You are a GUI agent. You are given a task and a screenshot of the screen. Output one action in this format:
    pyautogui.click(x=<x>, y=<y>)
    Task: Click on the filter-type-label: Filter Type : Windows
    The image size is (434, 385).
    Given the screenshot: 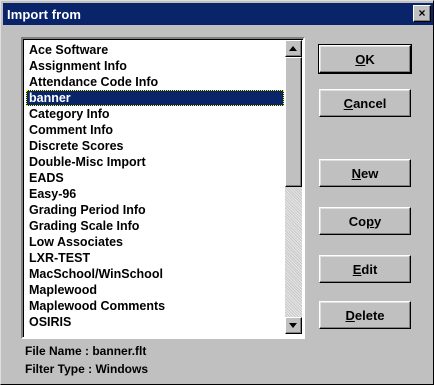 What is the action you would take?
    pyautogui.click(x=87, y=369)
    